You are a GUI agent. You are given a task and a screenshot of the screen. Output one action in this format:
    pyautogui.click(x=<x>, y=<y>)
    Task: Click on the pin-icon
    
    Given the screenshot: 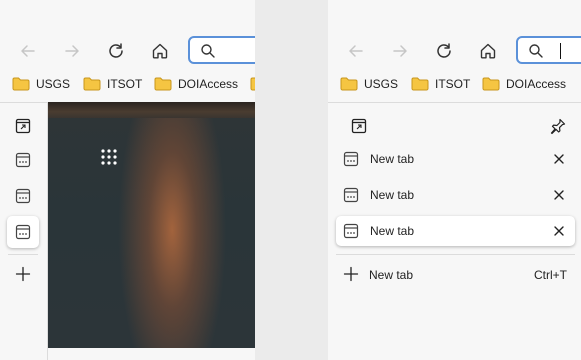 What is the action you would take?
    pyautogui.click(x=558, y=126)
    